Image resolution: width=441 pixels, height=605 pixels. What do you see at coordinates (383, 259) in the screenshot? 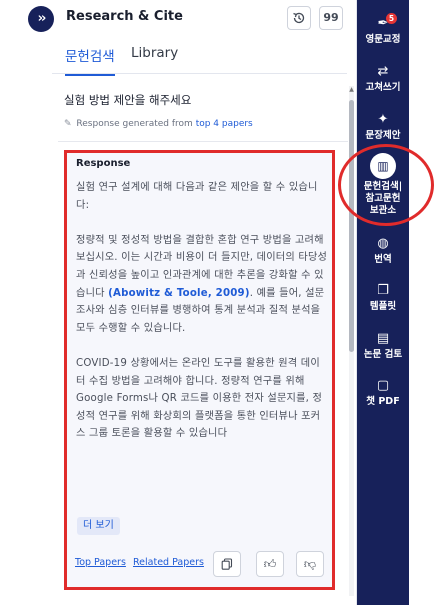
I see `sidebar-item-label: 번역` at bounding box center [383, 259].